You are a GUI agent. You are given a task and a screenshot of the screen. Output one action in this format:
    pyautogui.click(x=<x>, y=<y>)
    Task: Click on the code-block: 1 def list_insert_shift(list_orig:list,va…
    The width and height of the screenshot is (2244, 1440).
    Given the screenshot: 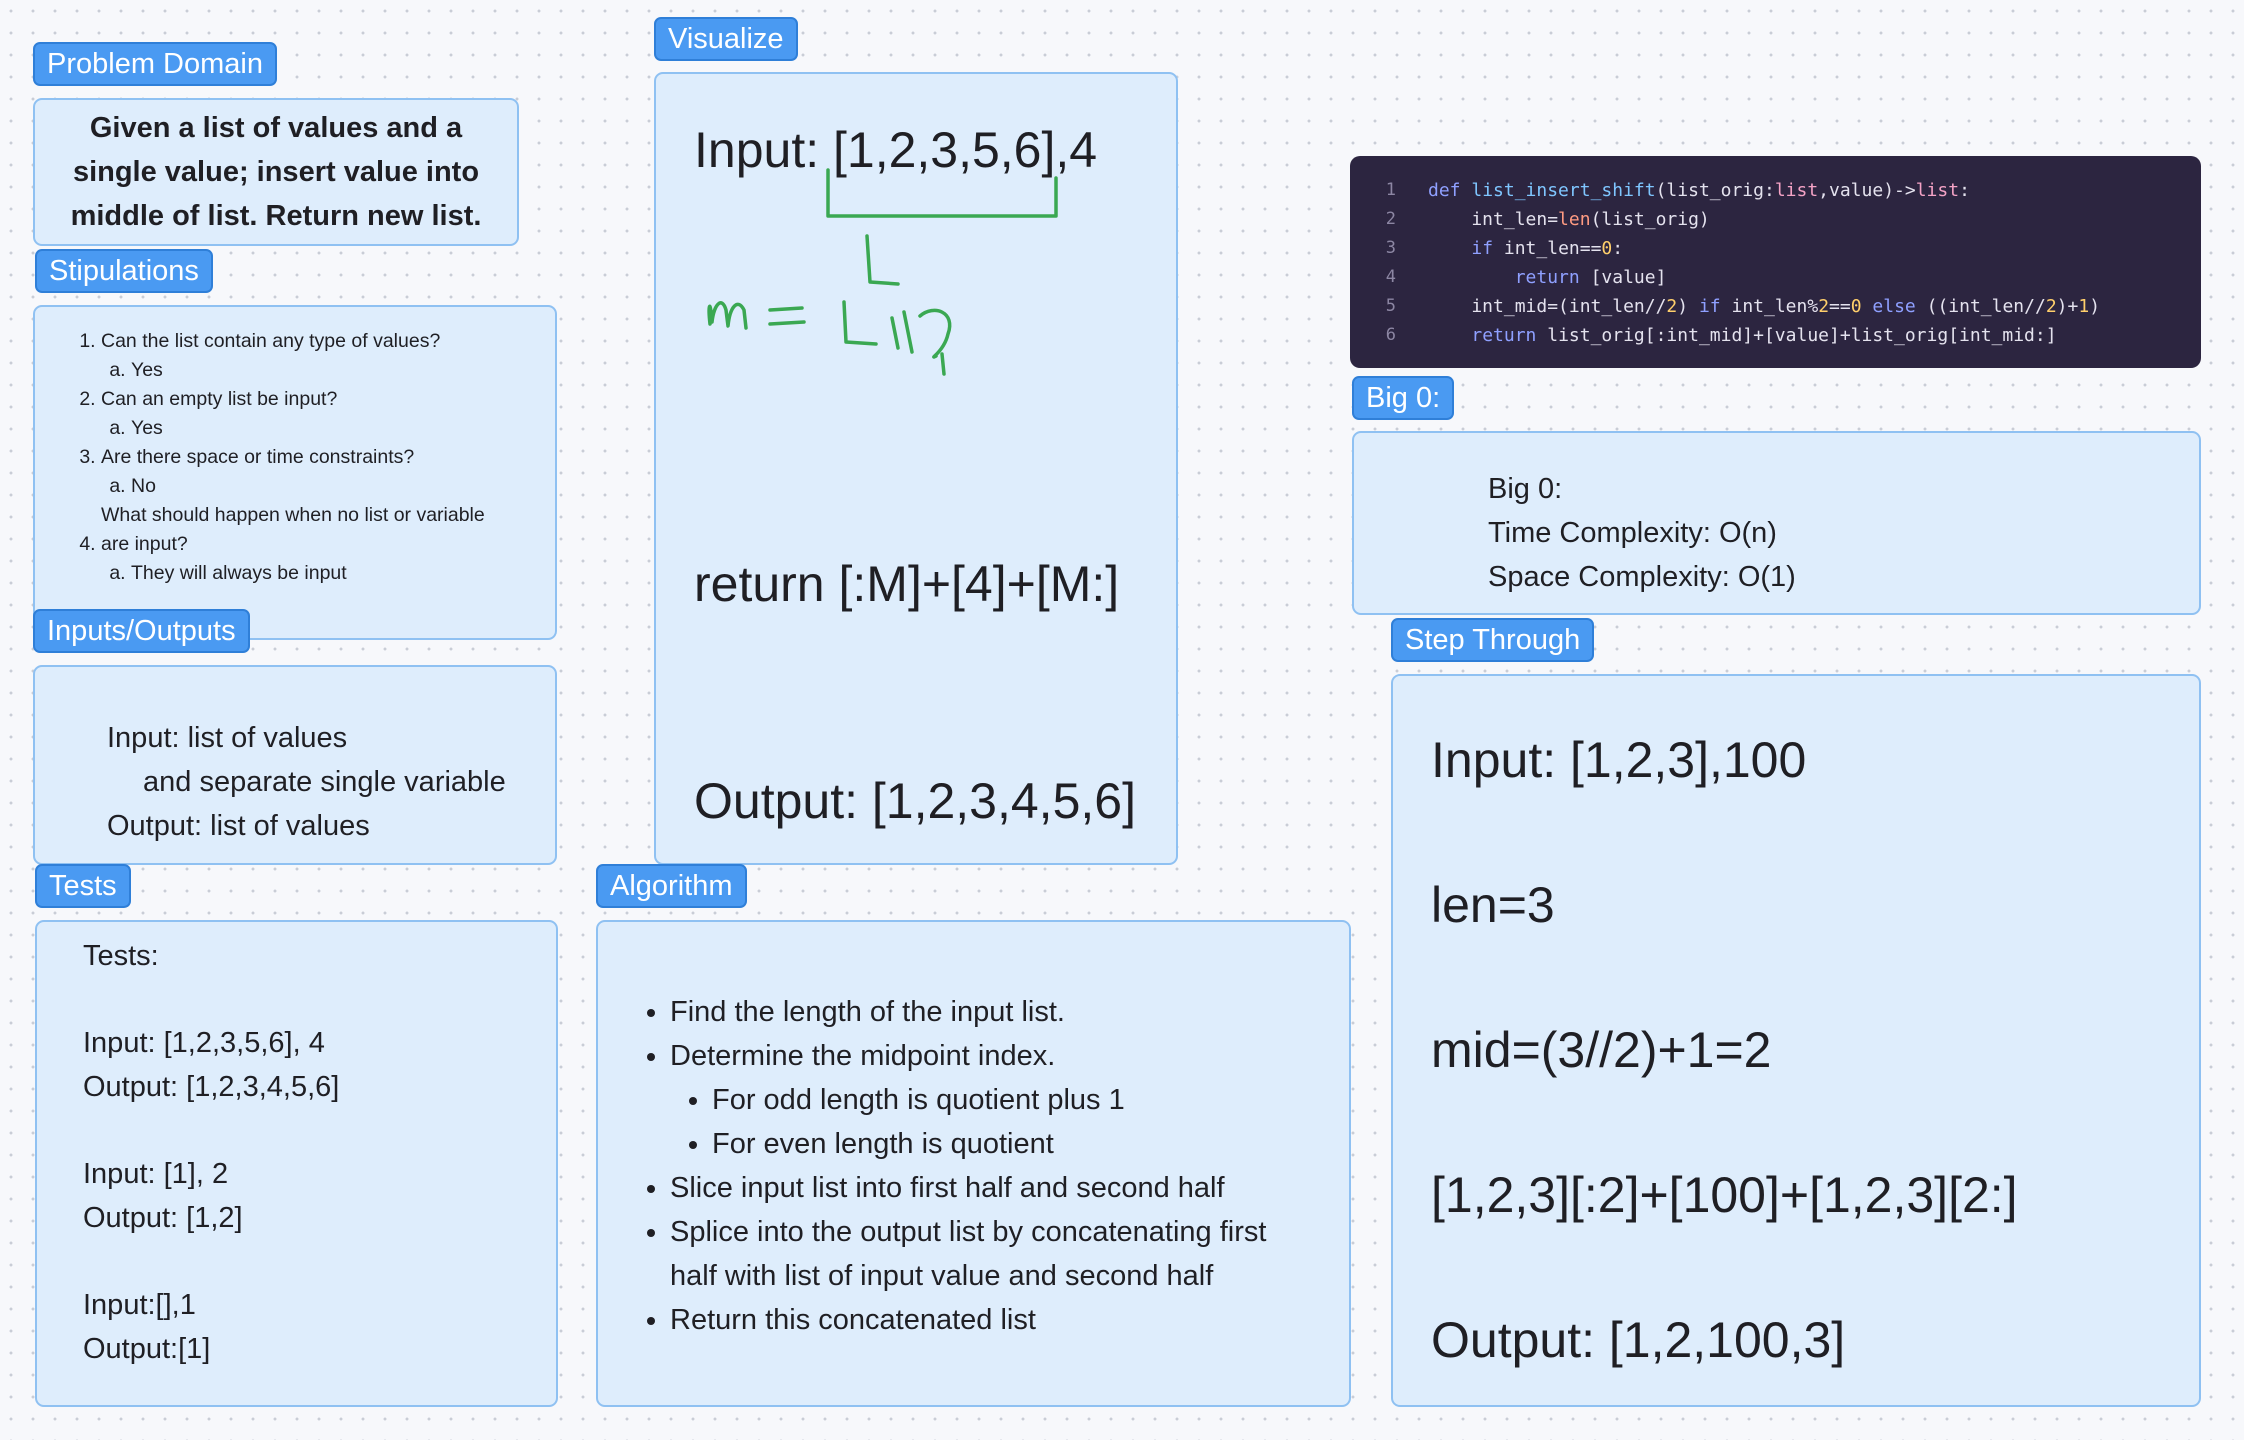 What is the action you would take?
    pyautogui.click(x=1775, y=262)
    